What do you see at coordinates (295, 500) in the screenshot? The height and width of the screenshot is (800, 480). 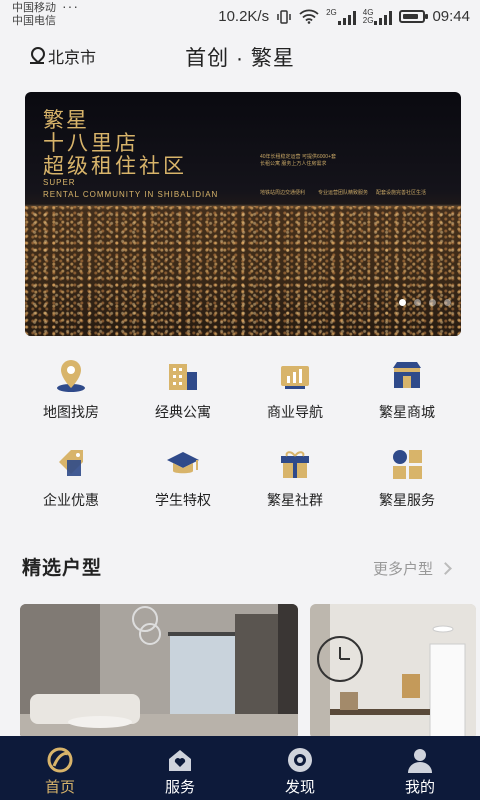 I see `grid-label: 繁星社群` at bounding box center [295, 500].